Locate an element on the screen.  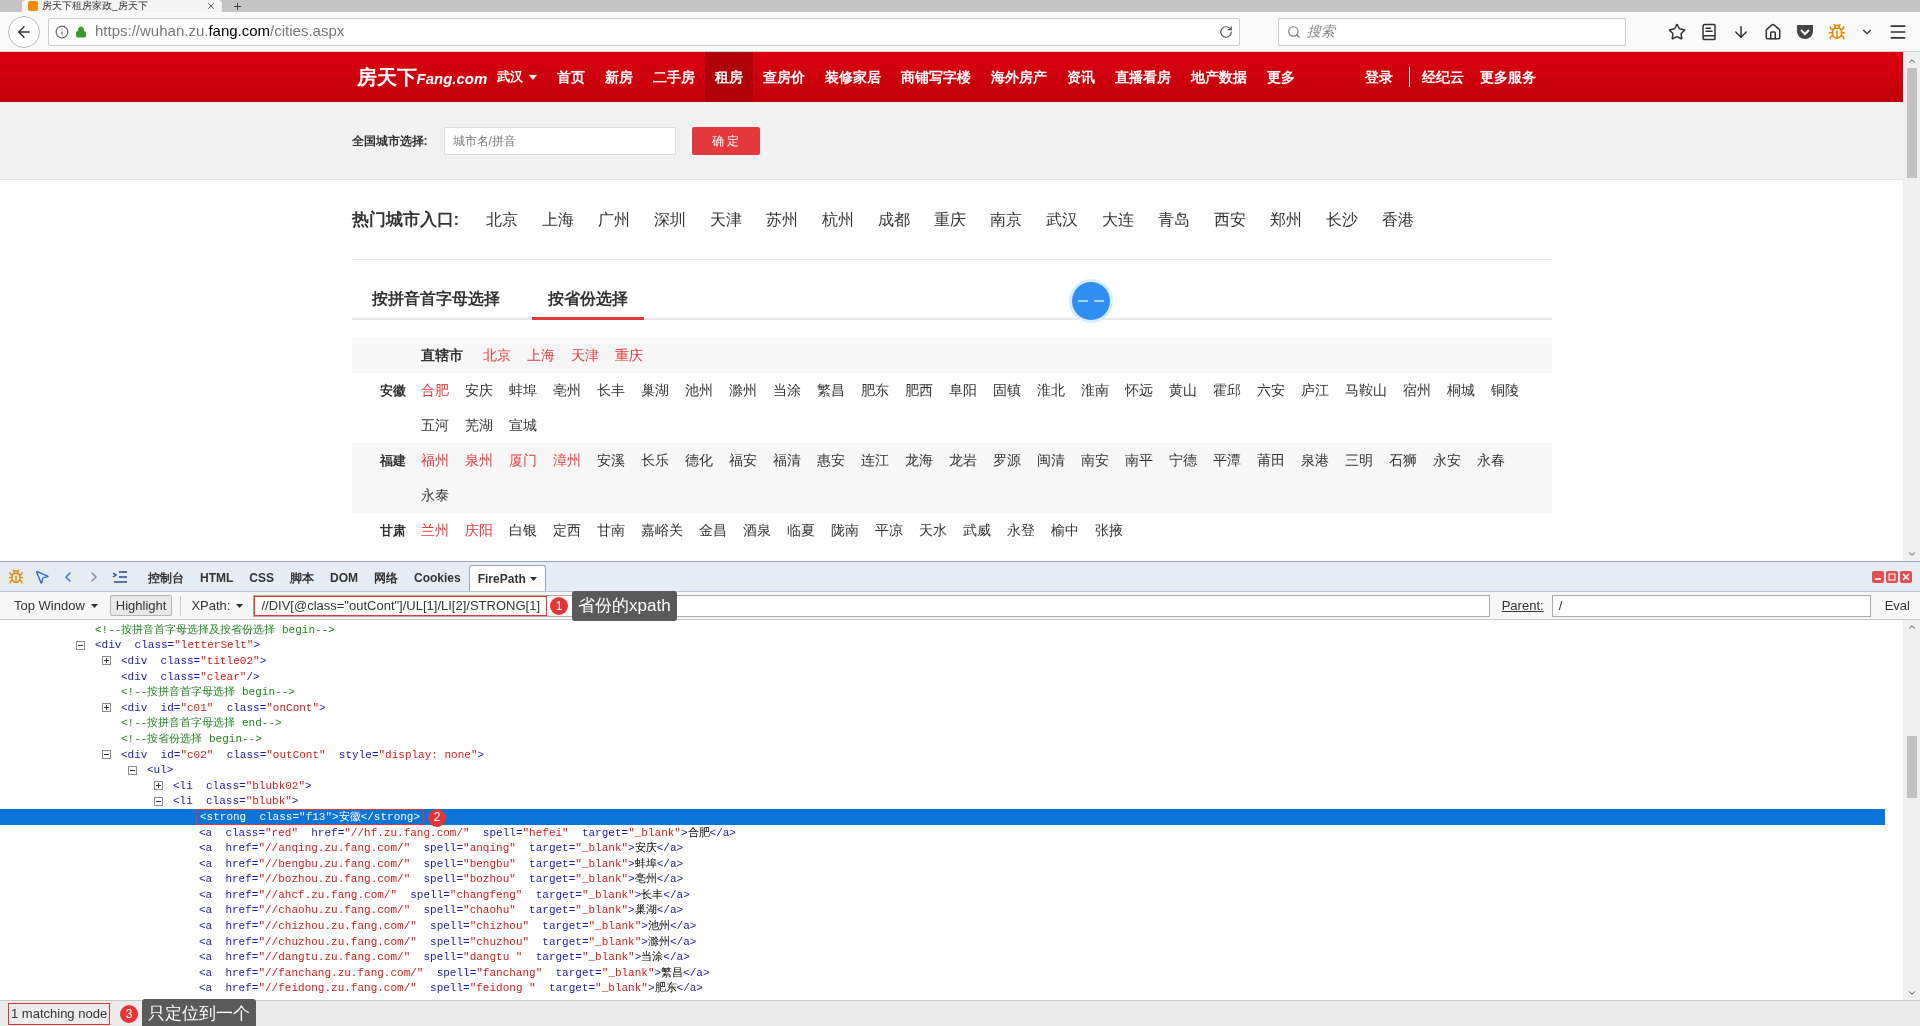
tab: 按拼音首字母选择 is located at coordinates (435, 300).